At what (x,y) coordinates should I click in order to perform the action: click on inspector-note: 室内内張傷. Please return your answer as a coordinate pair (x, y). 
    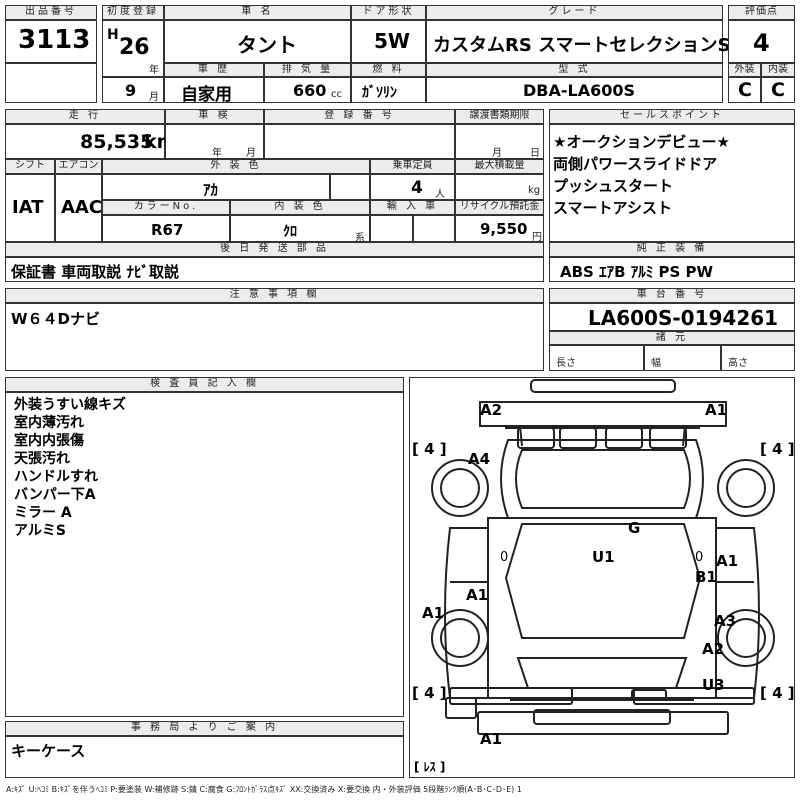
    Looking at the image, I should click on (49, 441).